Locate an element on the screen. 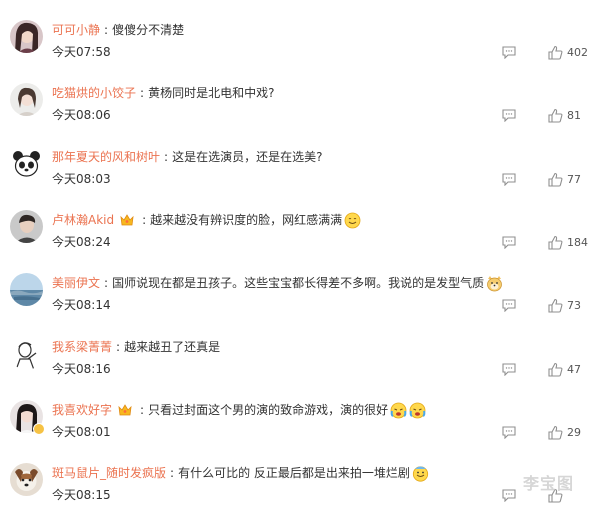 This screenshot has width=600, height=526. comment-line: 吃猫烘的小饺子: 黄杨同时是北电和中戏? is located at coordinates (163, 93).